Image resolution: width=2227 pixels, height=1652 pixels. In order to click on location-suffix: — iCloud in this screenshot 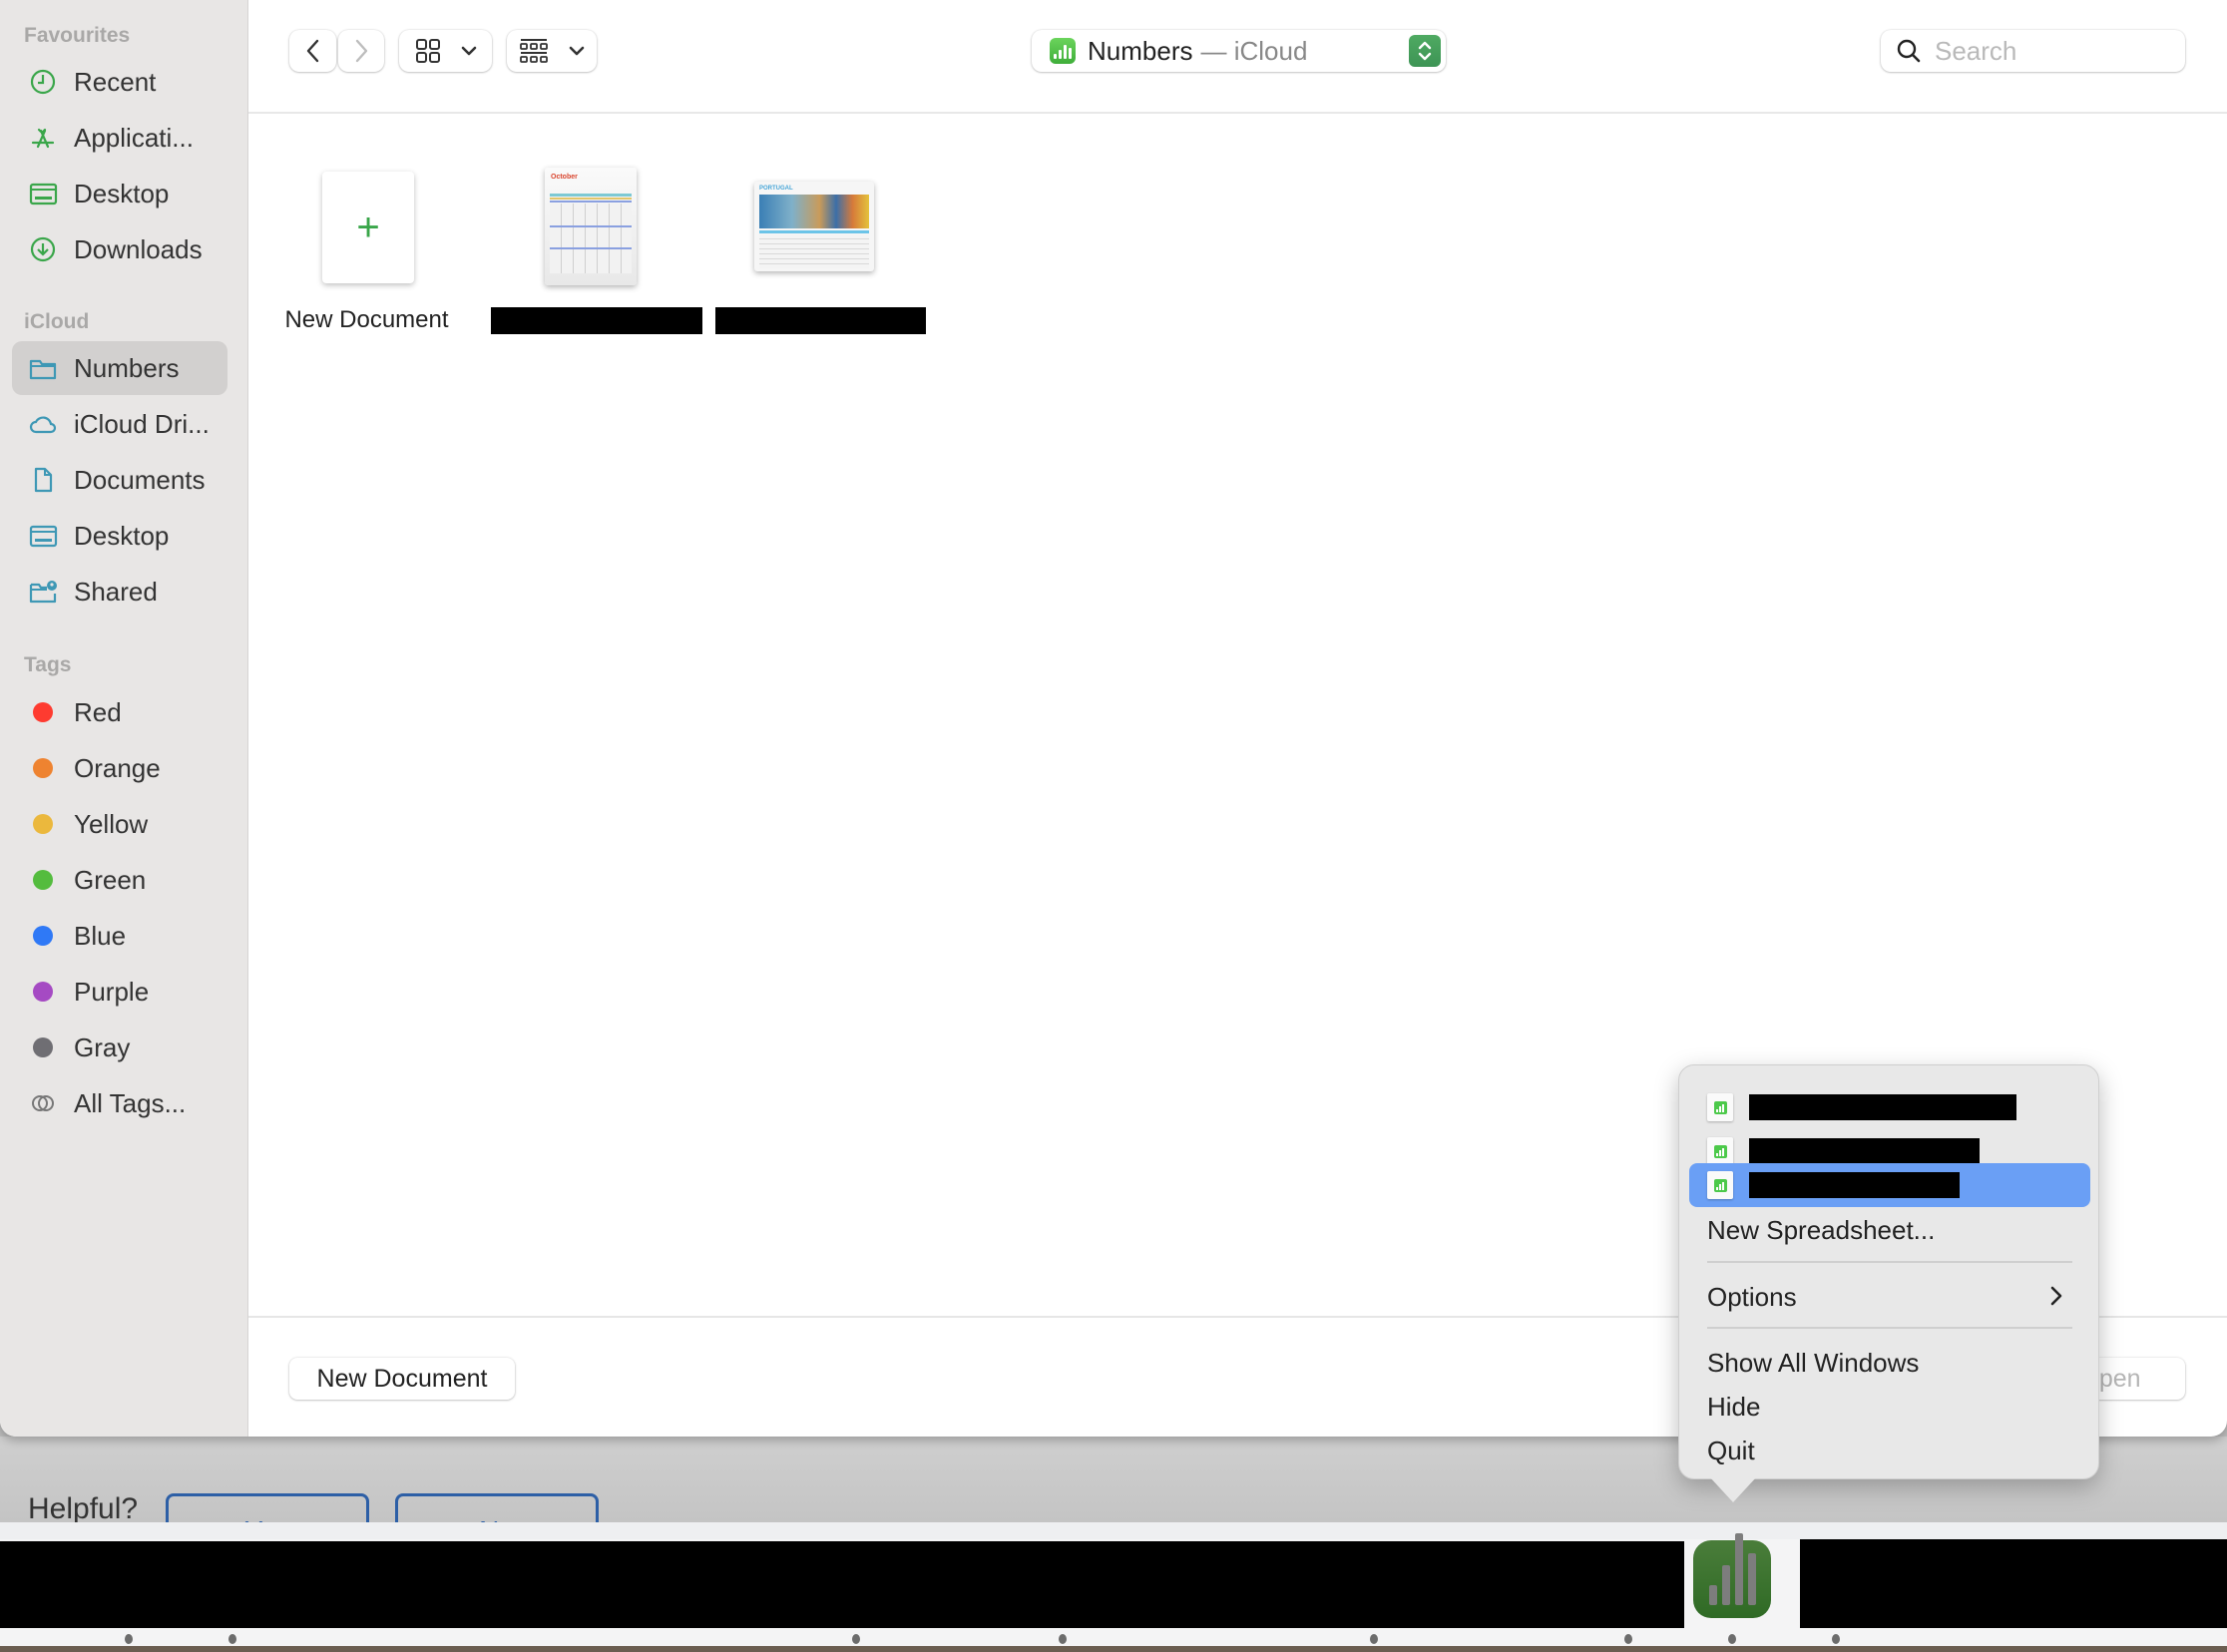, I will do `click(1254, 50)`.